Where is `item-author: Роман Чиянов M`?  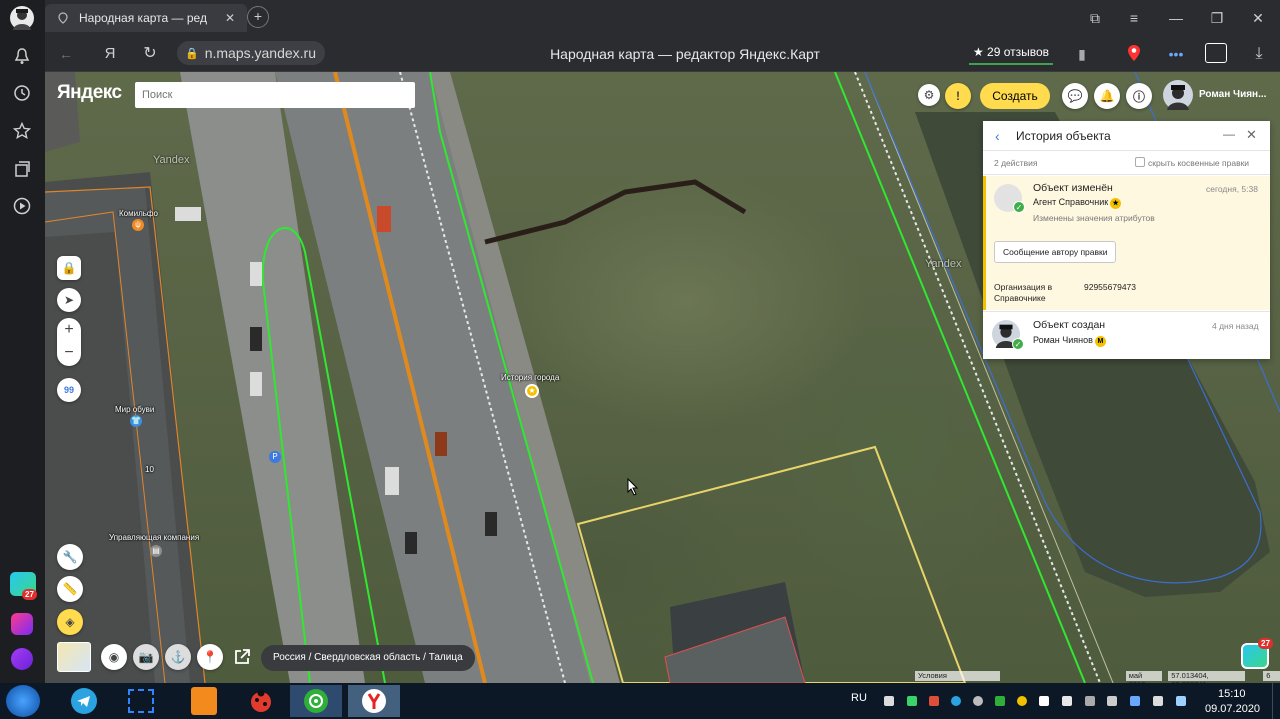 item-author: Роман Чиянов M is located at coordinates (1069, 341).